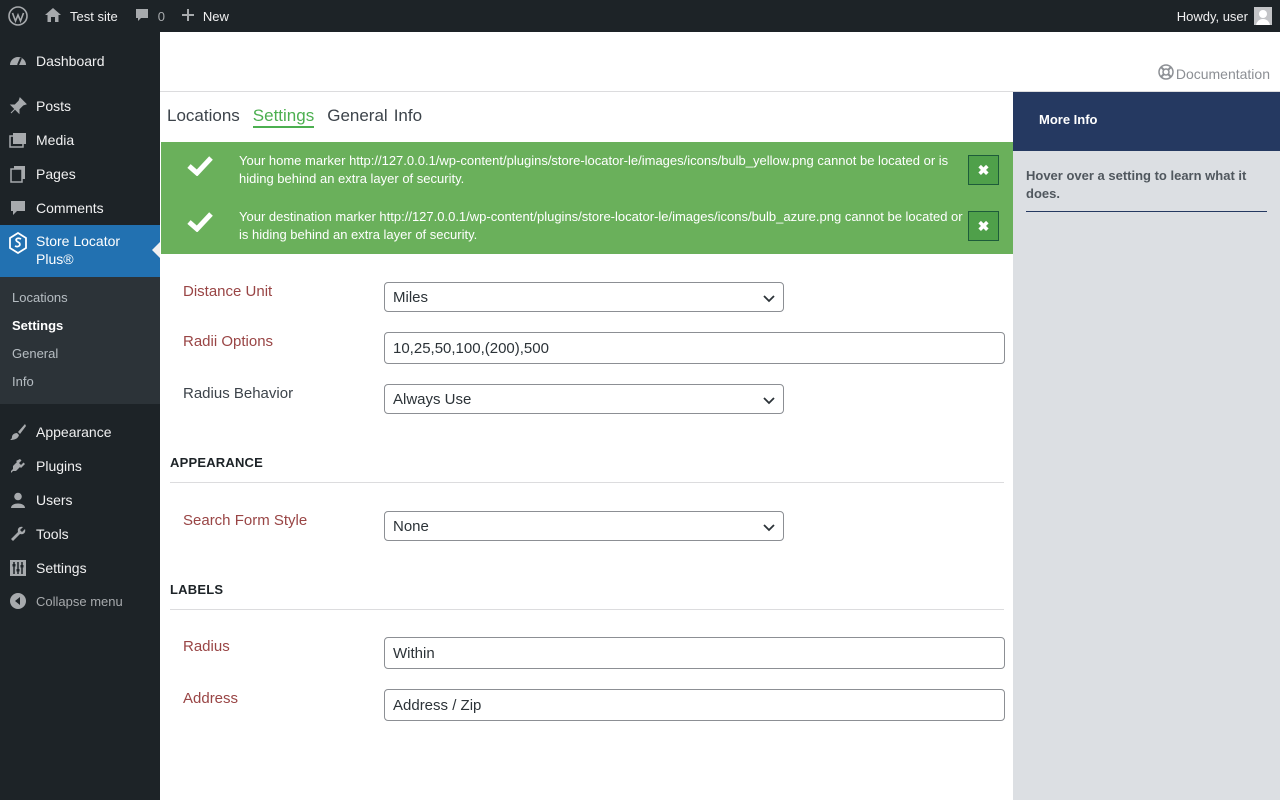  What do you see at coordinates (53, 16) in the screenshot?
I see `home-icon` at bounding box center [53, 16].